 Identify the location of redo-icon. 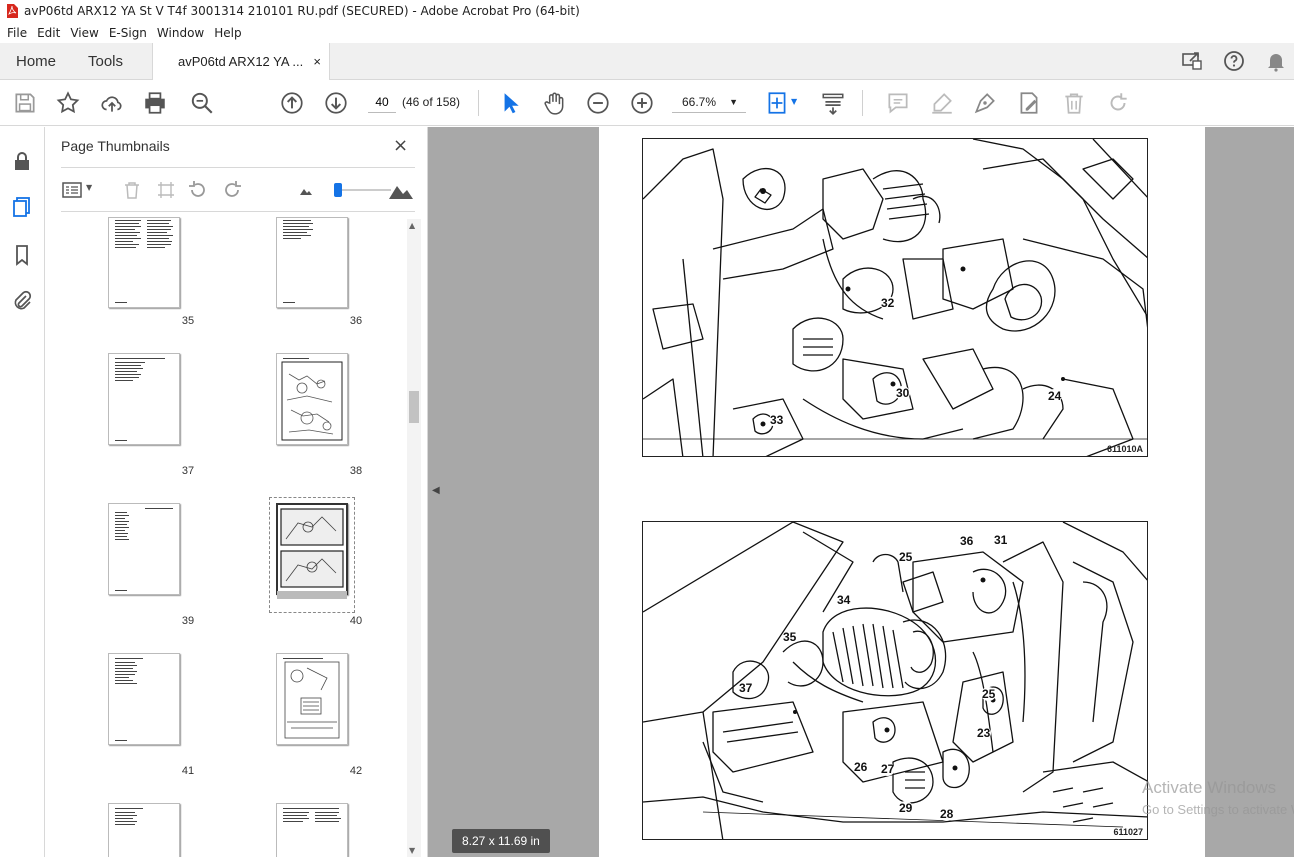
(1118, 103).